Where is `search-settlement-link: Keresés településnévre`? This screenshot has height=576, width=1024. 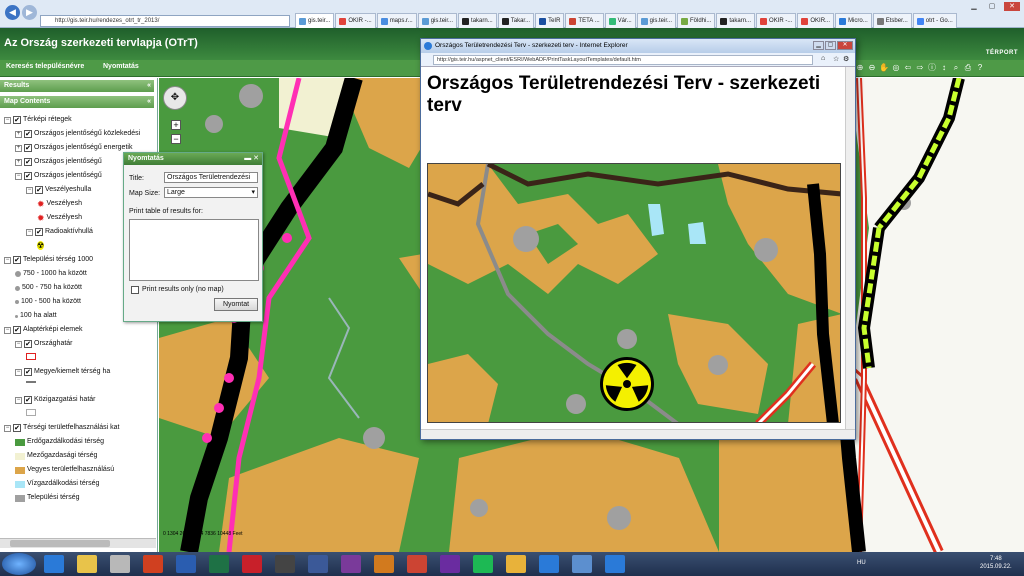
search-settlement-link: Keresés településnévre is located at coordinates (45, 66).